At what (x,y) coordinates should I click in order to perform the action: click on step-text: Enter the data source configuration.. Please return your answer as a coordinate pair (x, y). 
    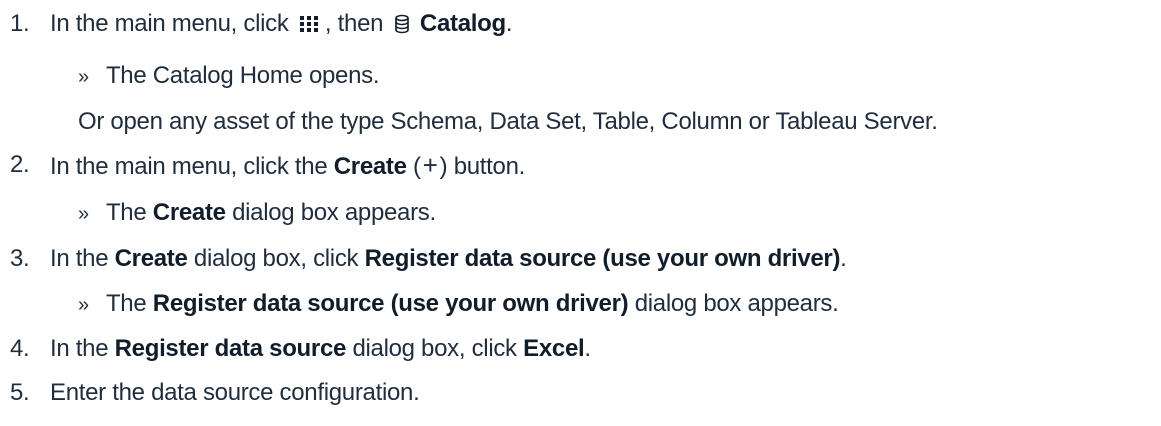
    Looking at the image, I should click on (235, 392).